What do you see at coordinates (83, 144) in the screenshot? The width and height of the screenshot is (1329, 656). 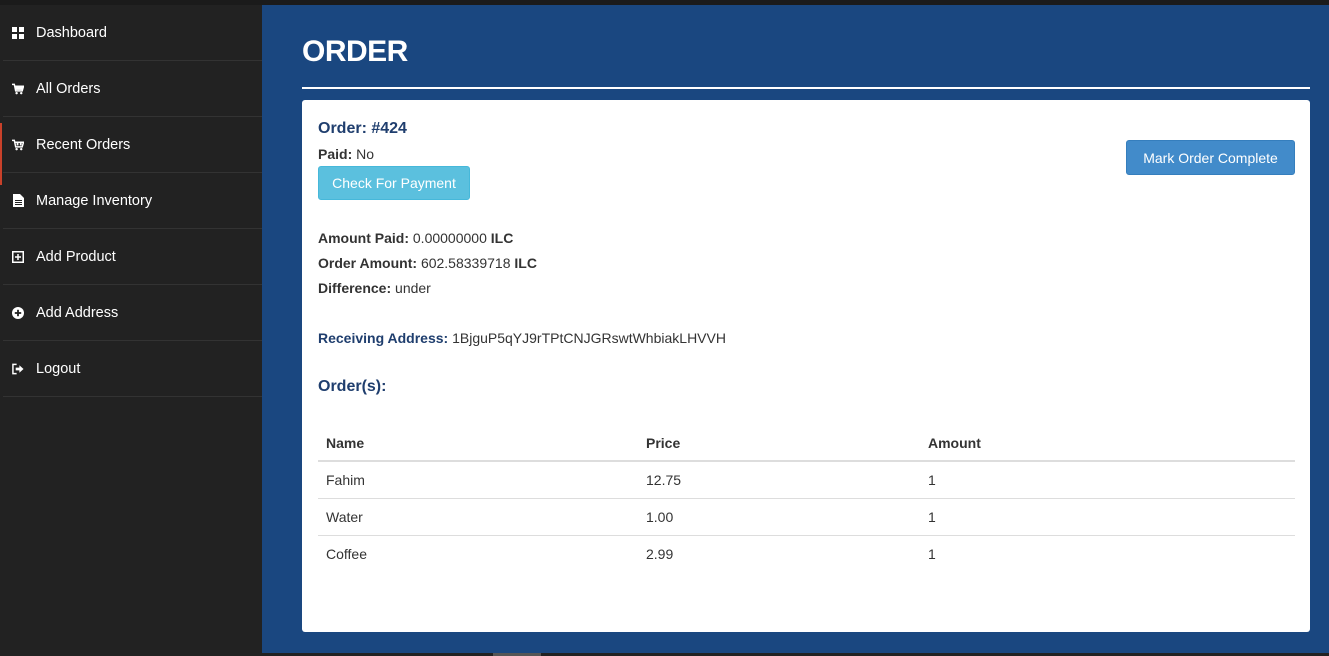 I see `sidebar-item-label: Recent Orders` at bounding box center [83, 144].